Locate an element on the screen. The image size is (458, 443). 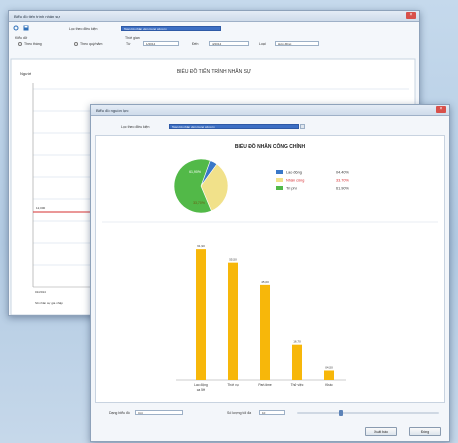
from-input: 1/2014 is located at coordinates (161, 43).